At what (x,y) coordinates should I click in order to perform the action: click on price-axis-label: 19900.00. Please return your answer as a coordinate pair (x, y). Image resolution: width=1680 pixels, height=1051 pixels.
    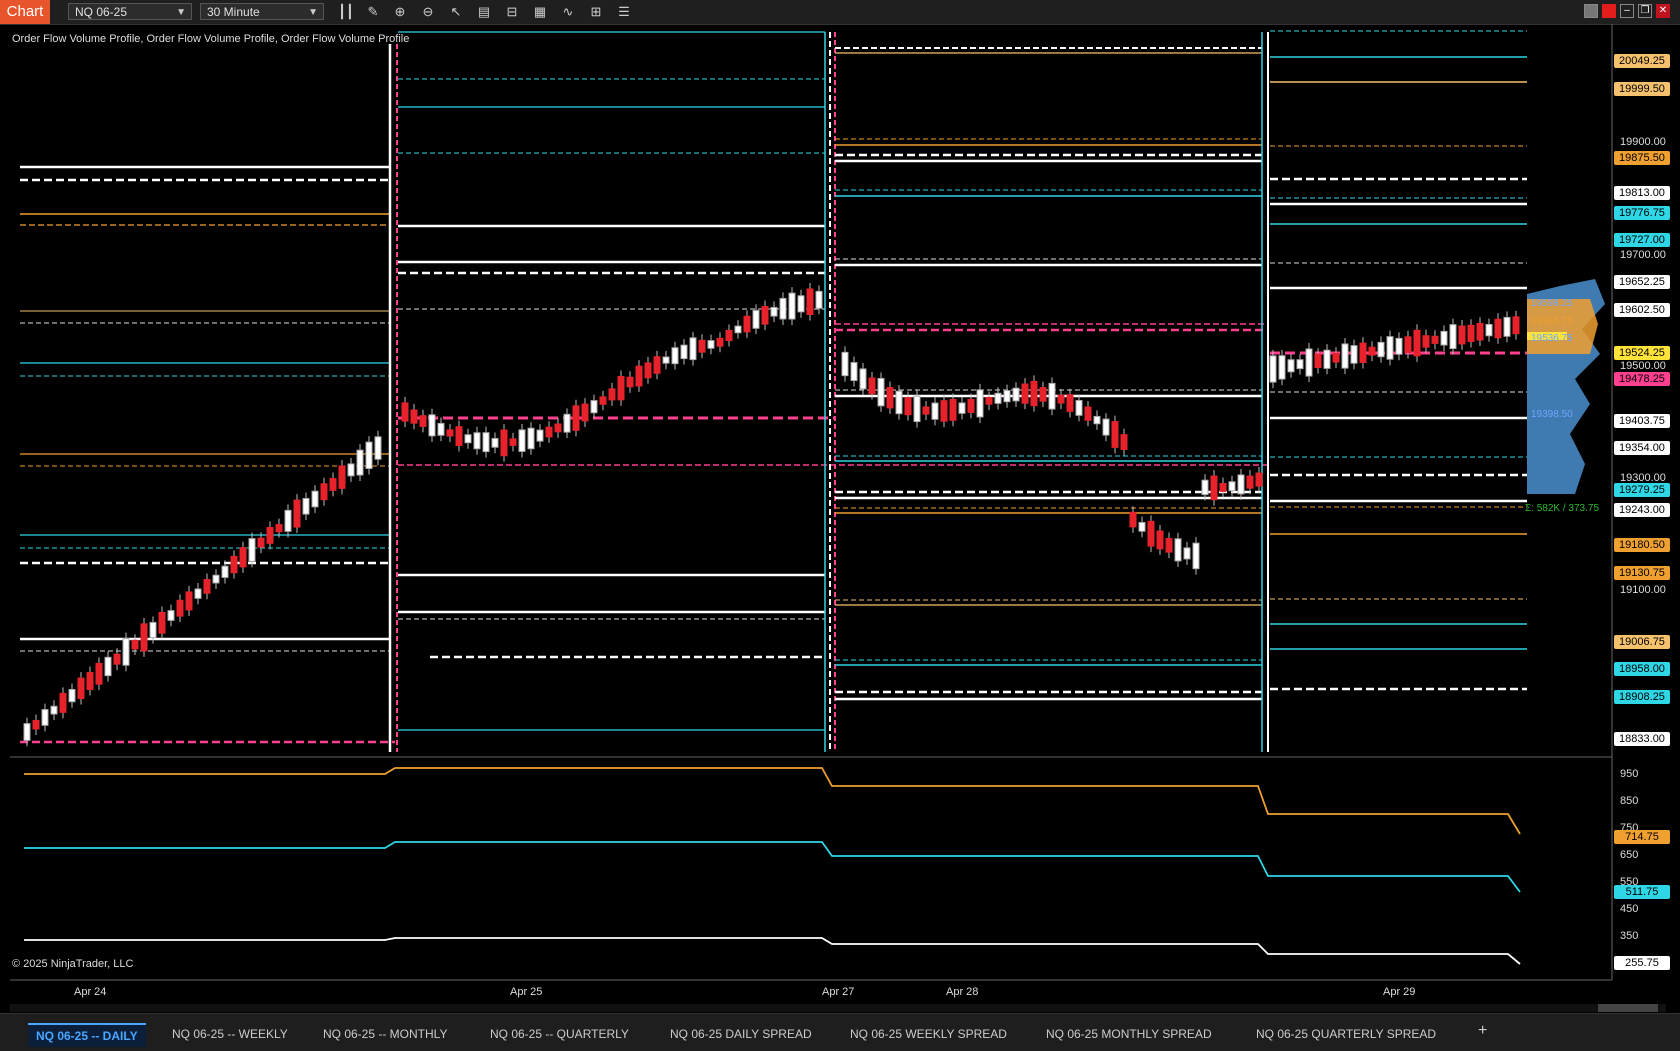
    Looking at the image, I should click on (1643, 142).